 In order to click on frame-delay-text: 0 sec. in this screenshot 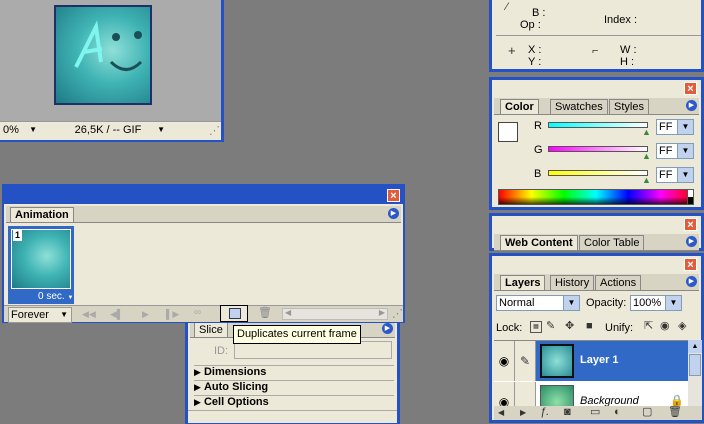, I will do `click(51, 296)`.